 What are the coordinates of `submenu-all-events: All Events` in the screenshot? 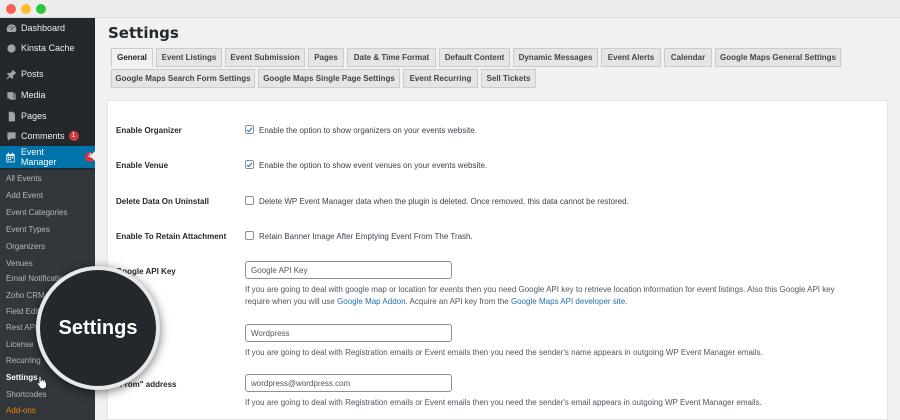 It's located at (47, 178).